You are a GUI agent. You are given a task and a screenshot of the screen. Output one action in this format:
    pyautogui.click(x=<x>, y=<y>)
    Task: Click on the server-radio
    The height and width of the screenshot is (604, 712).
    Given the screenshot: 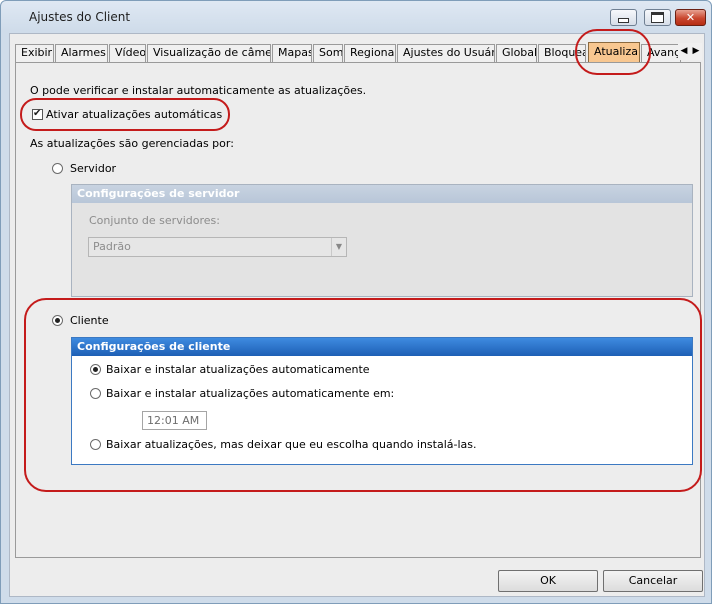 What is the action you would take?
    pyautogui.click(x=57, y=168)
    